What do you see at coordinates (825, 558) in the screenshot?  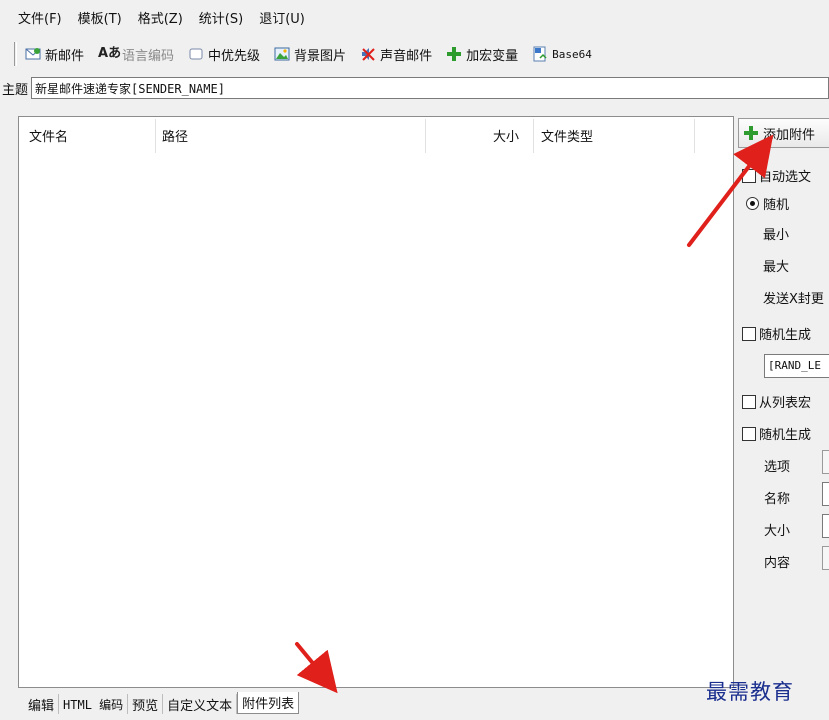 I see `content-field` at bounding box center [825, 558].